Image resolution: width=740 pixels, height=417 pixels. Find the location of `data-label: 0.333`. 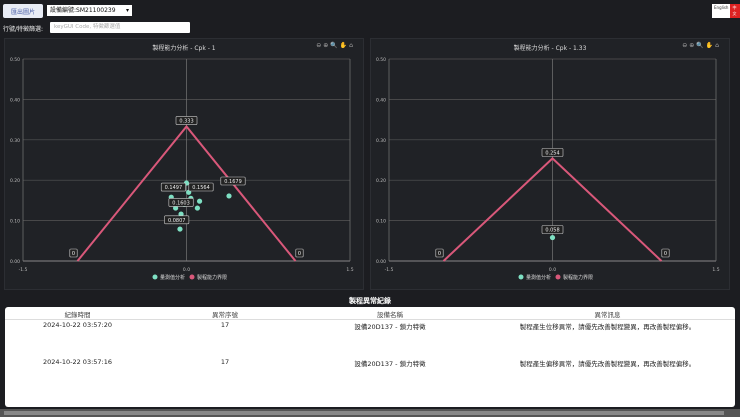

data-label: 0.333 is located at coordinates (186, 121).